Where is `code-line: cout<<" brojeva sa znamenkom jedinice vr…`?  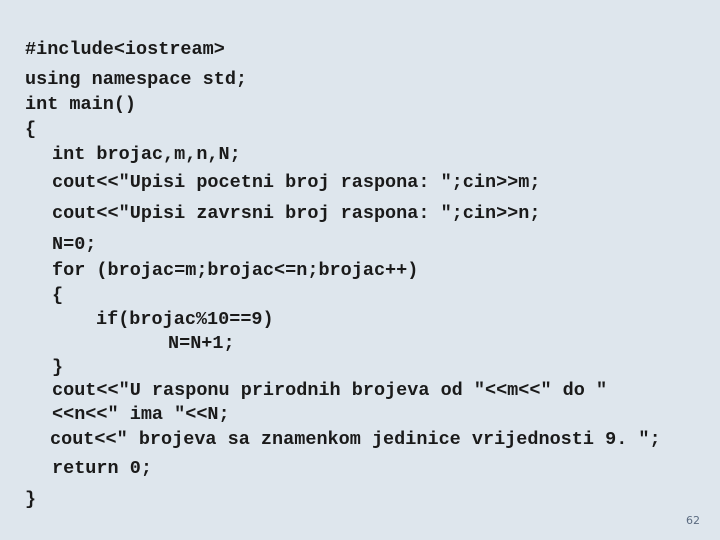
code-line: cout<<" brojeva sa znamenkom jedinice vr… is located at coordinates (355, 439).